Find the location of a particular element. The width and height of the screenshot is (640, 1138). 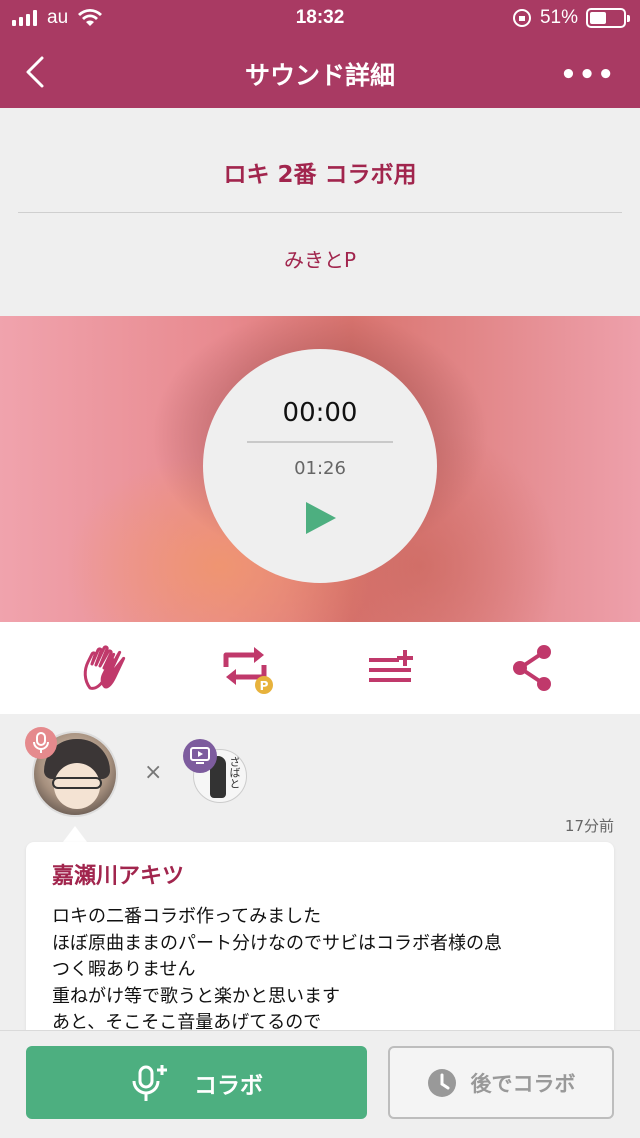

partner-avatar-text: ざばと is located at coordinates (234, 772).